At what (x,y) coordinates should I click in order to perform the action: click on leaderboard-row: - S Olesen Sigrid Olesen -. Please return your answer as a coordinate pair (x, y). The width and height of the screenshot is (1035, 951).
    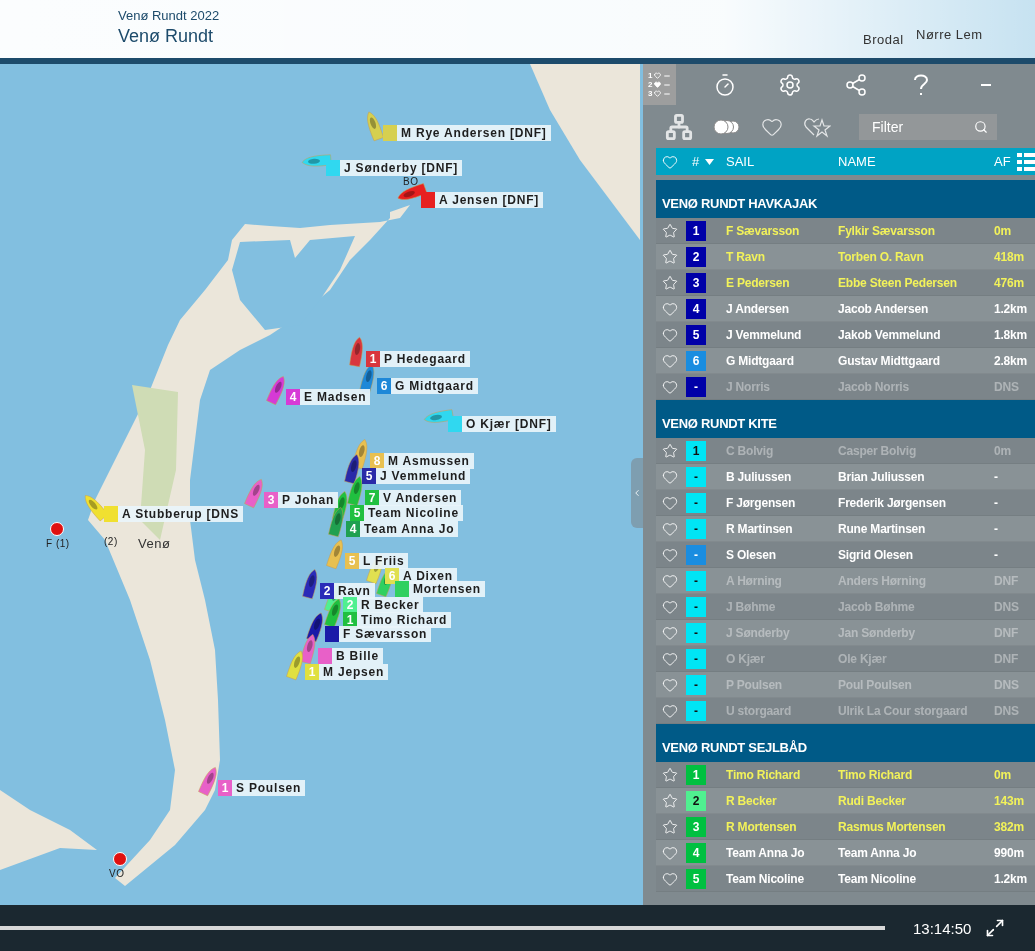
    Looking at the image, I should click on (845, 555).